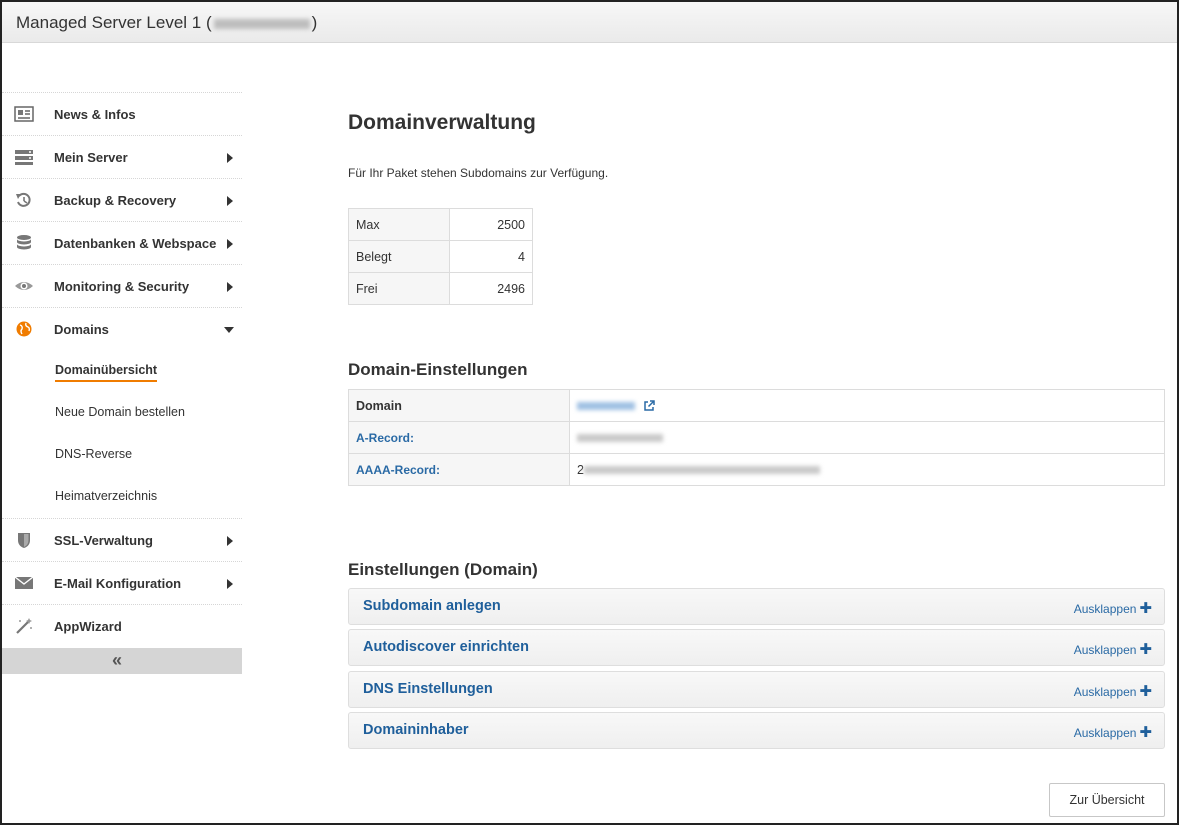 The image size is (1179, 825). What do you see at coordinates (491, 256) in the screenshot?
I see `quota-value: 4` at bounding box center [491, 256].